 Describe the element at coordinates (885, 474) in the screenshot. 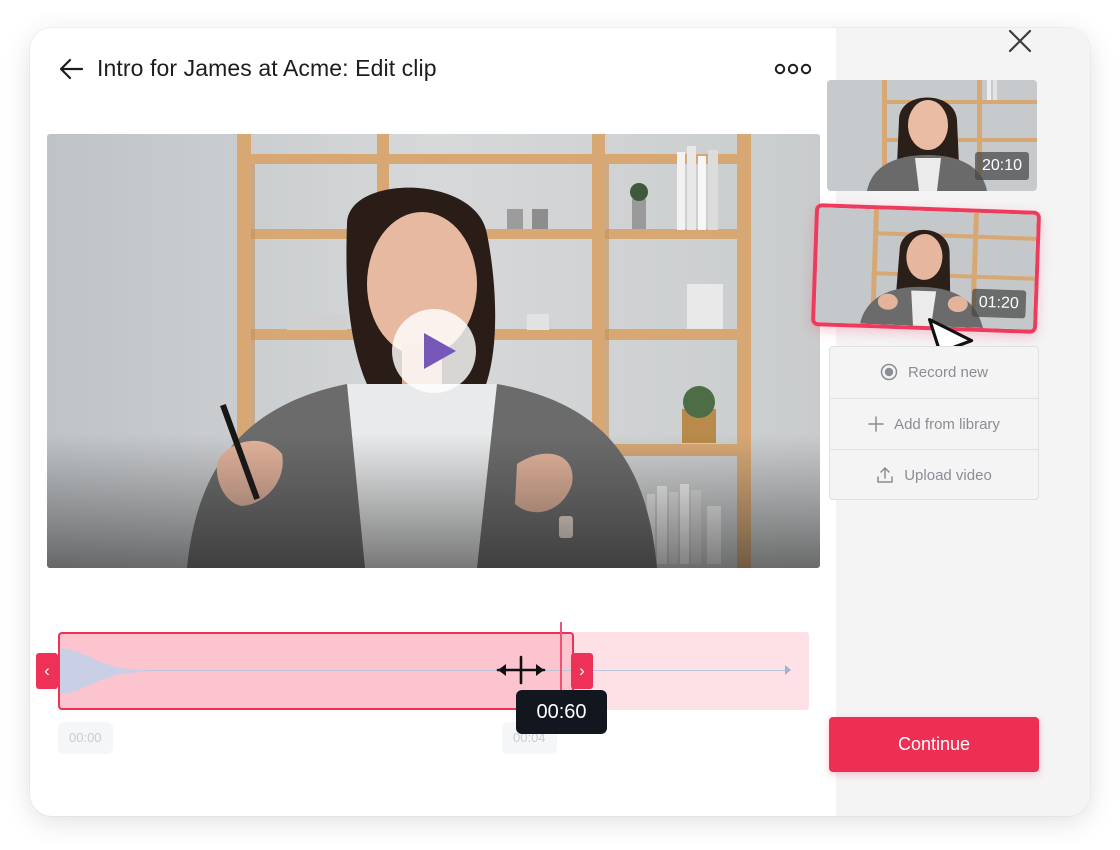

I see `upload-icon` at that location.